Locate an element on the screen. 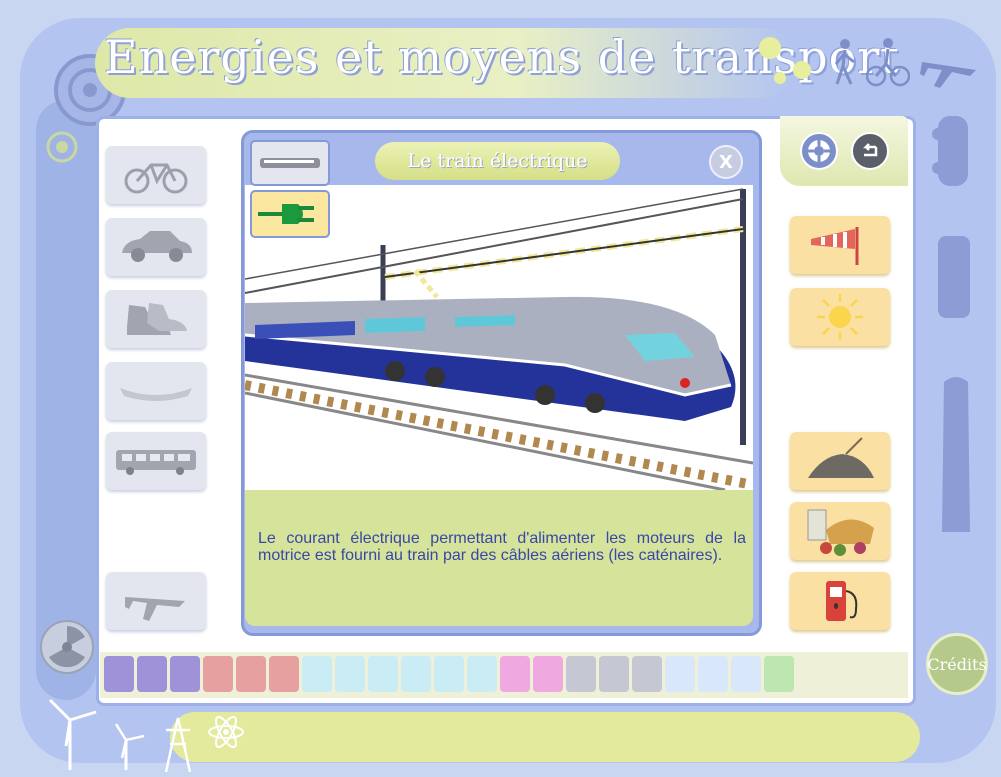 The height and width of the screenshot is (777, 1001). popup-title: Le train électrique is located at coordinates (497, 161).